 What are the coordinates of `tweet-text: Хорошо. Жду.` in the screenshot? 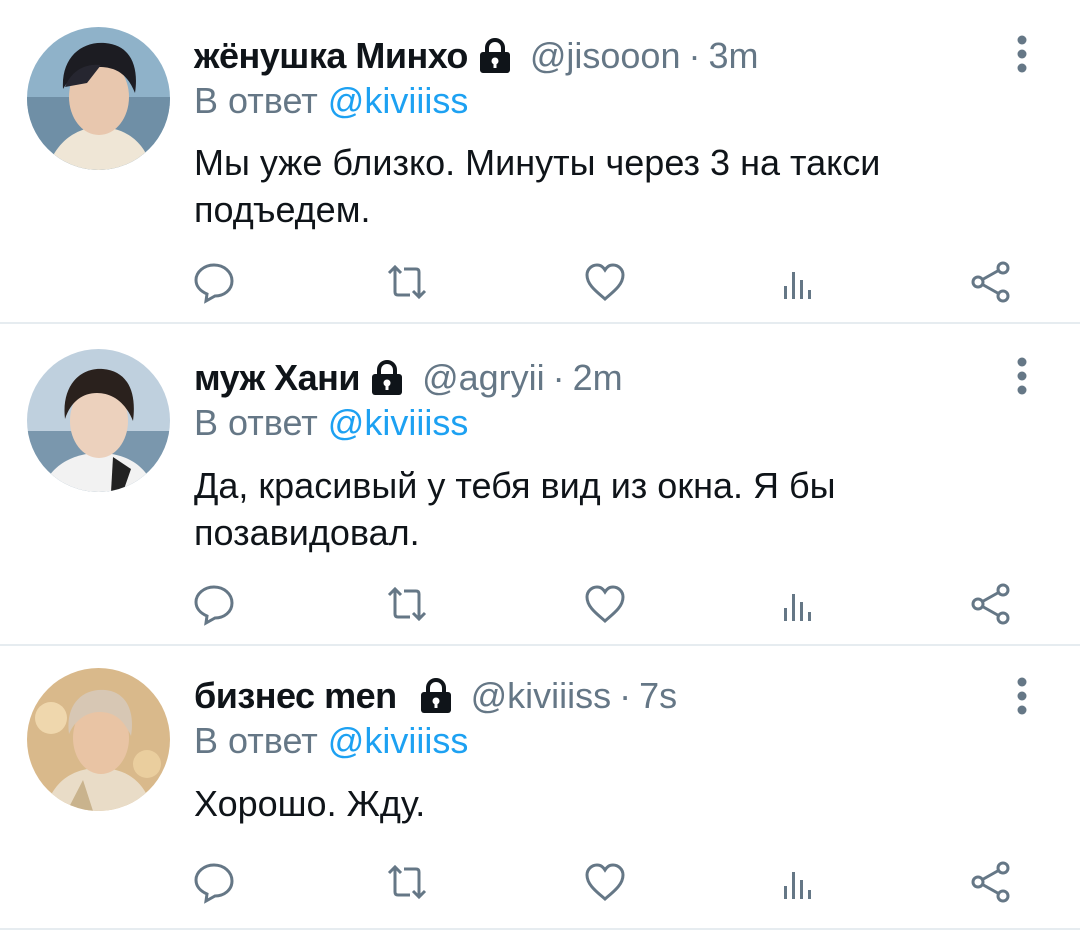 It's located at (310, 803).